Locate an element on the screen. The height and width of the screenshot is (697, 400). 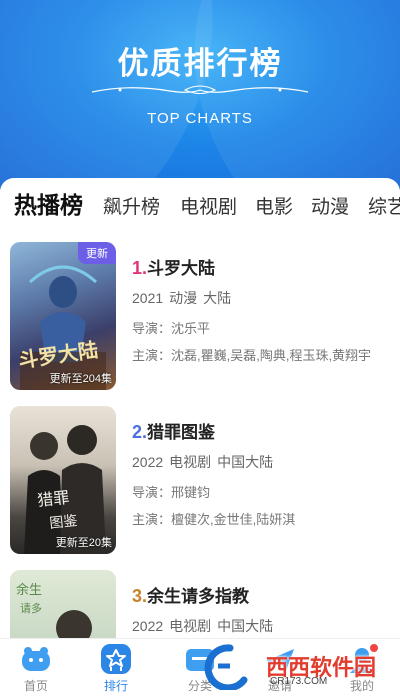
nav-label: 排行 is located at coordinates (115, 686).